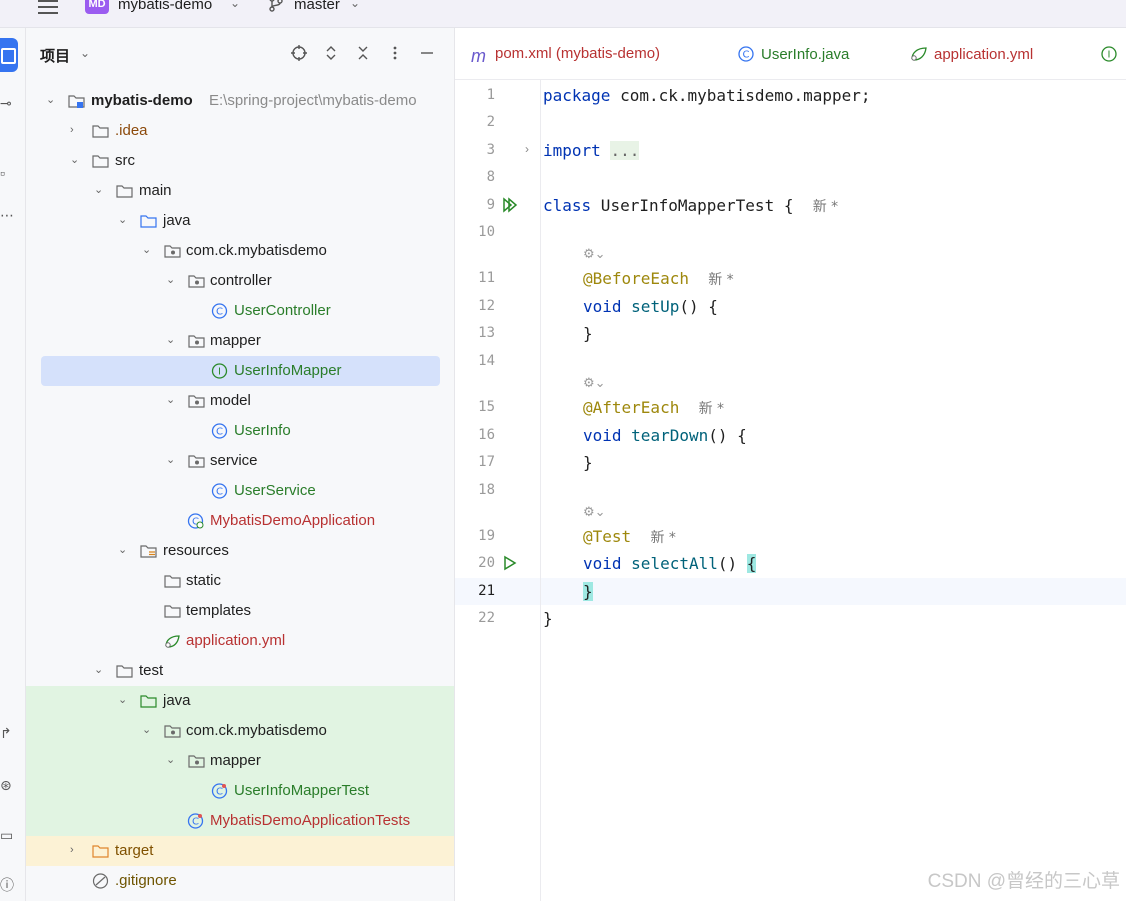 The image size is (1126, 901). Describe the element at coordinates (793, 55) in the screenshot. I see `tab-userinfo-java: C UserInfo.java` at that location.